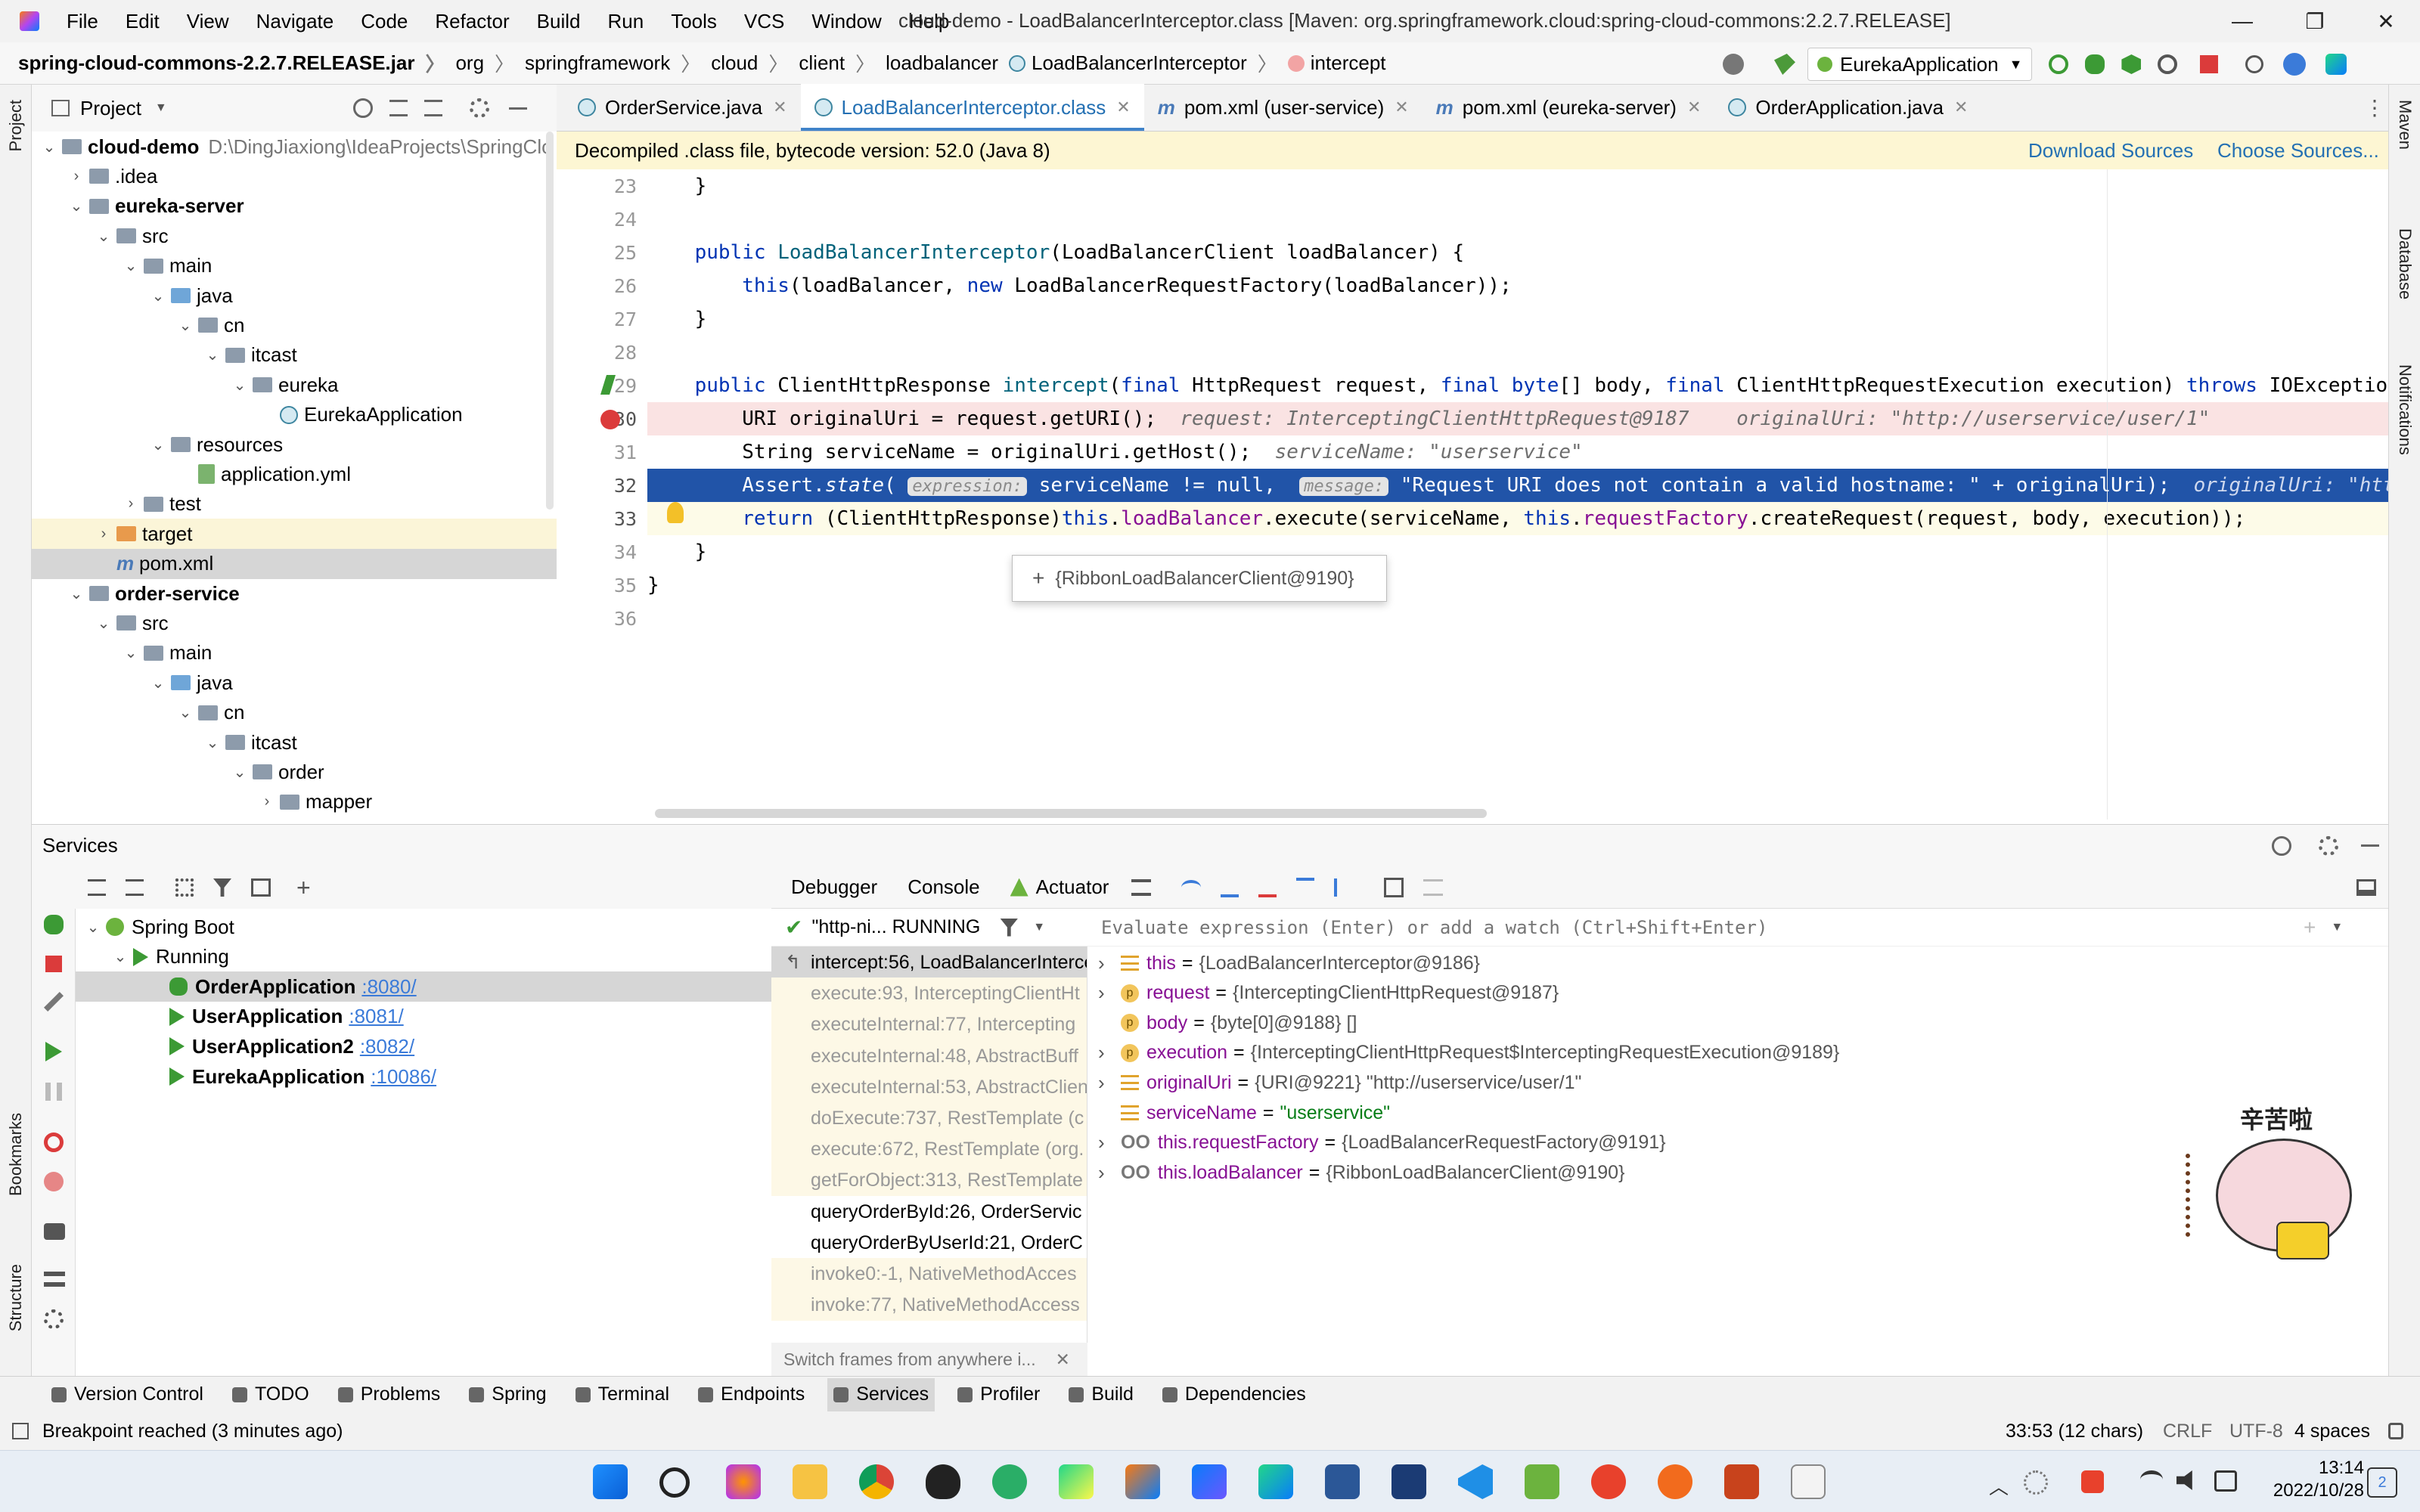 This screenshot has height=1512, width=2420. Describe the element at coordinates (1230, 887) in the screenshot. I see `step-into-icon` at that location.